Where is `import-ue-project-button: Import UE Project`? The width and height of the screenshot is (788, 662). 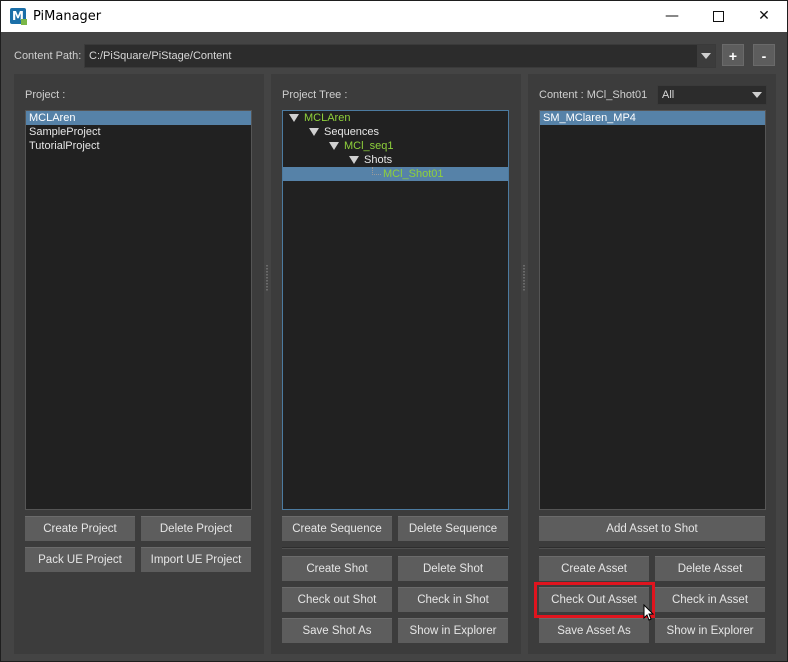
import-ue-project-button: Import UE Project is located at coordinates (196, 559).